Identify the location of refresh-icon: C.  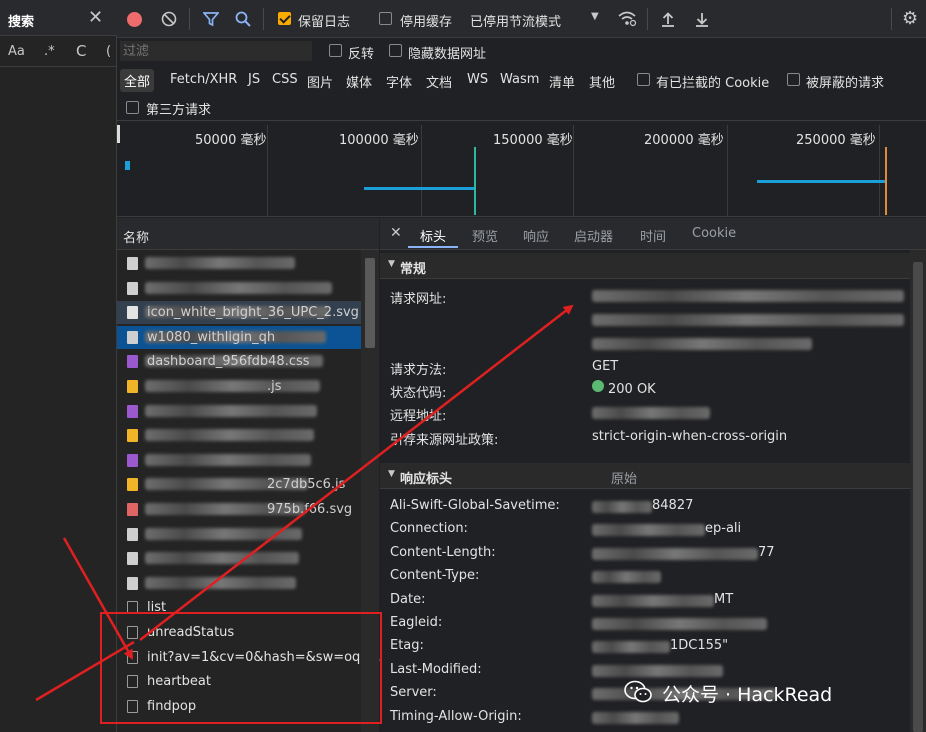
(81, 51).